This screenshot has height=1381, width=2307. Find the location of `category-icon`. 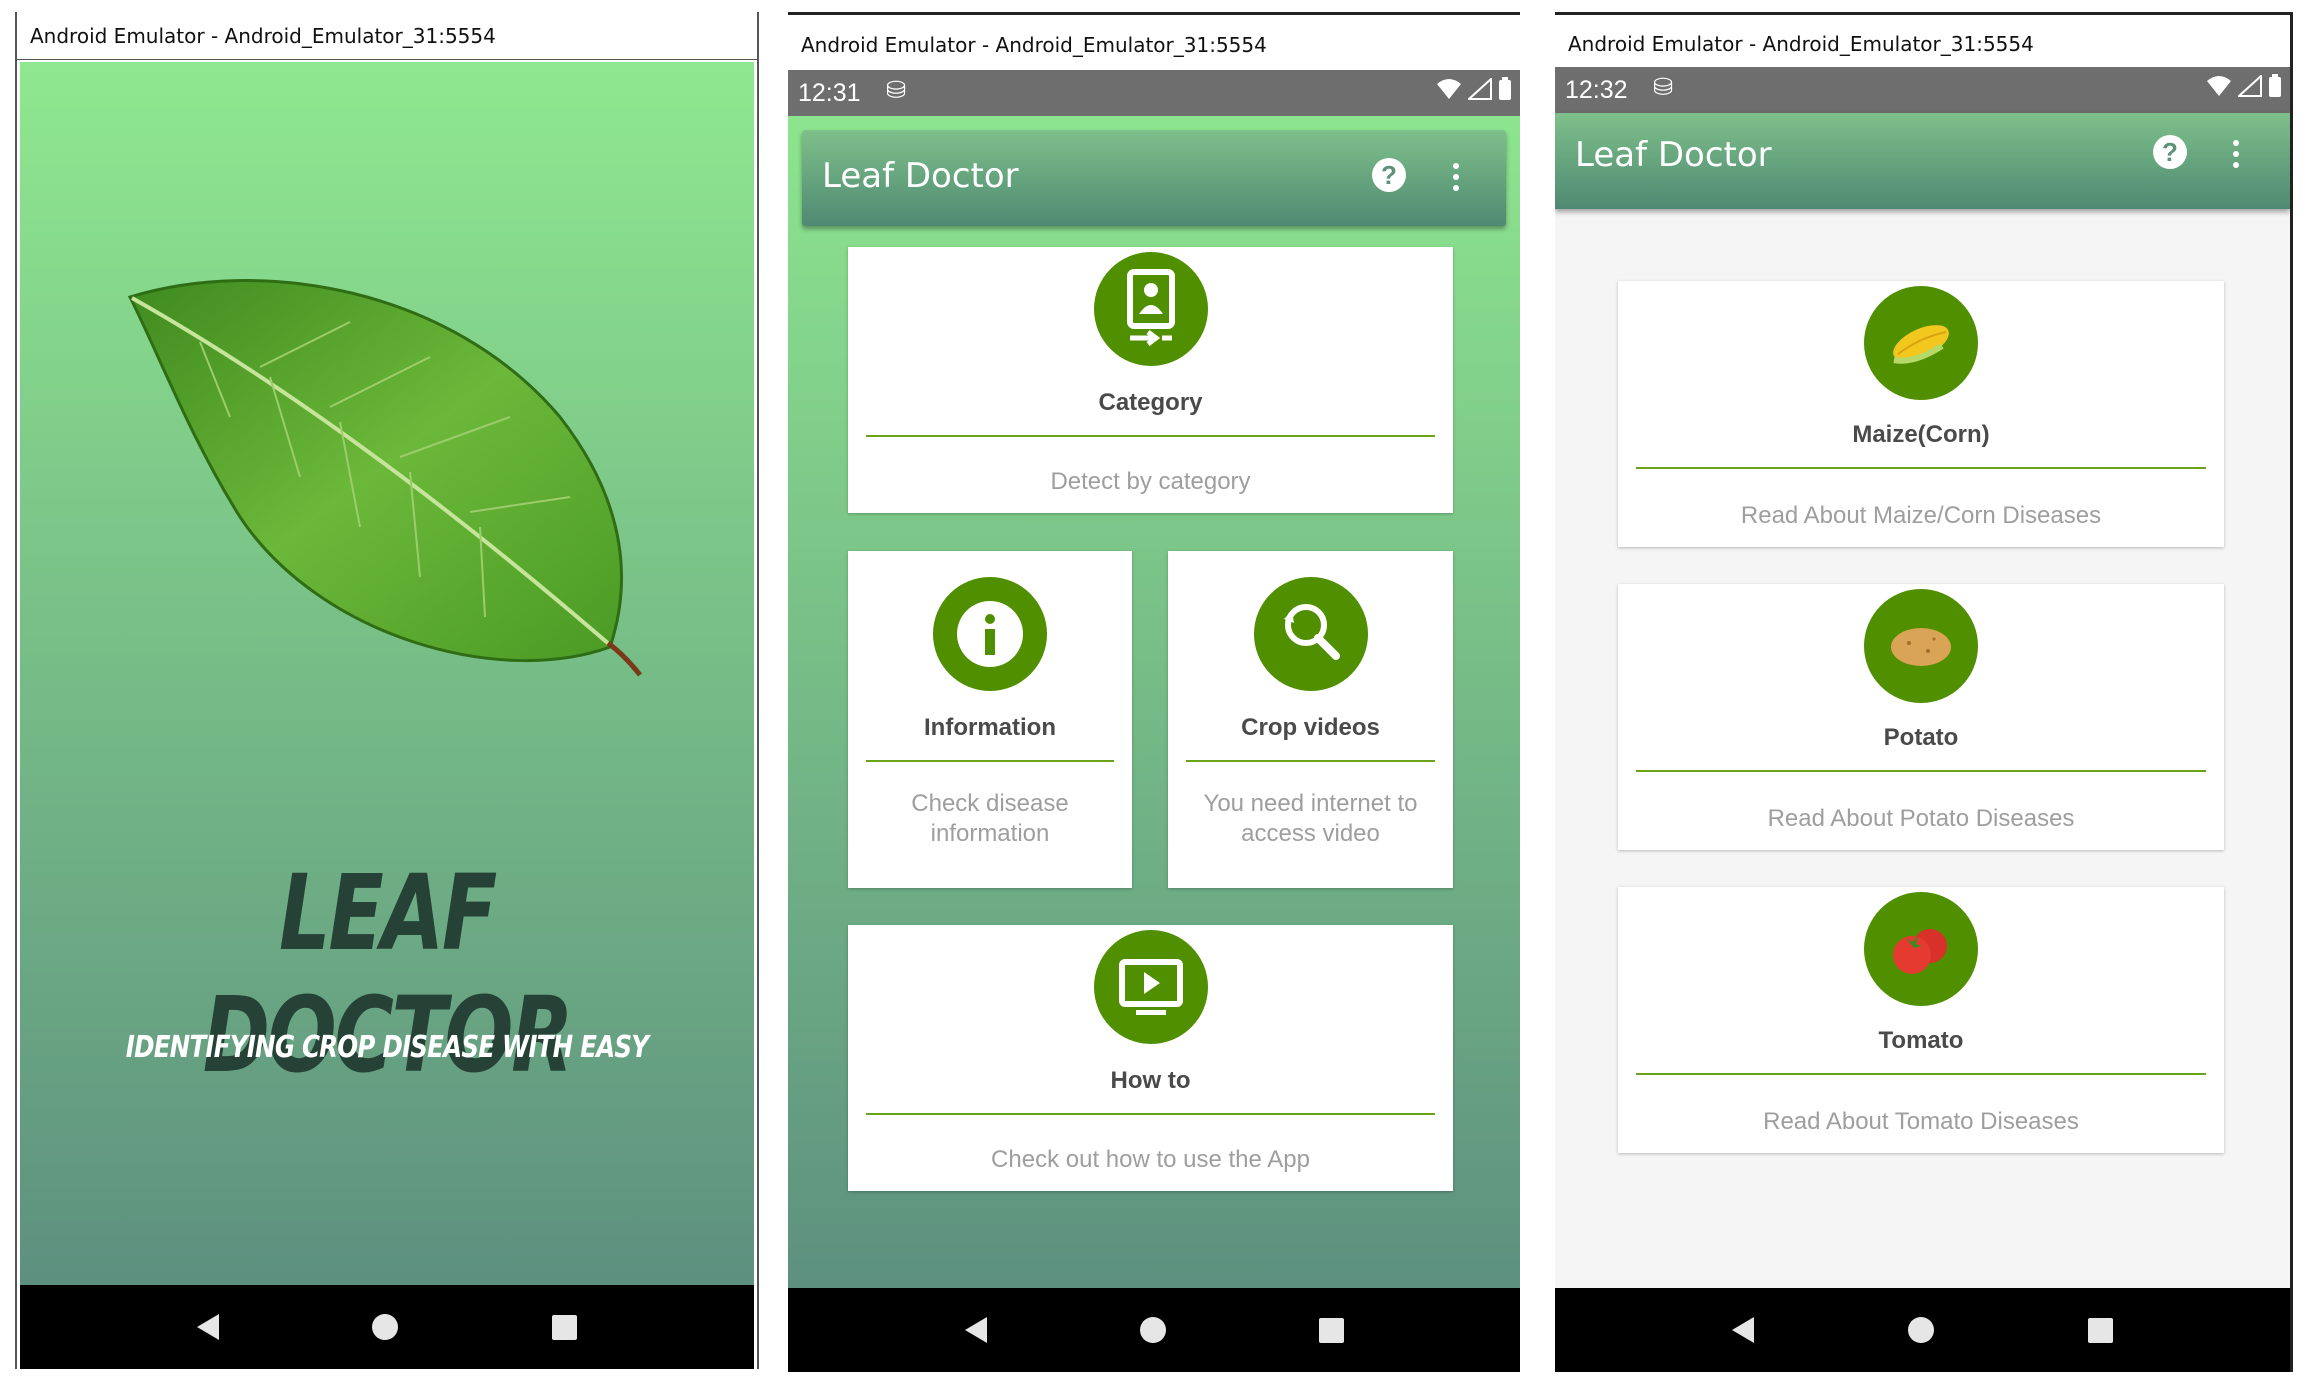

category-icon is located at coordinates (1150, 309).